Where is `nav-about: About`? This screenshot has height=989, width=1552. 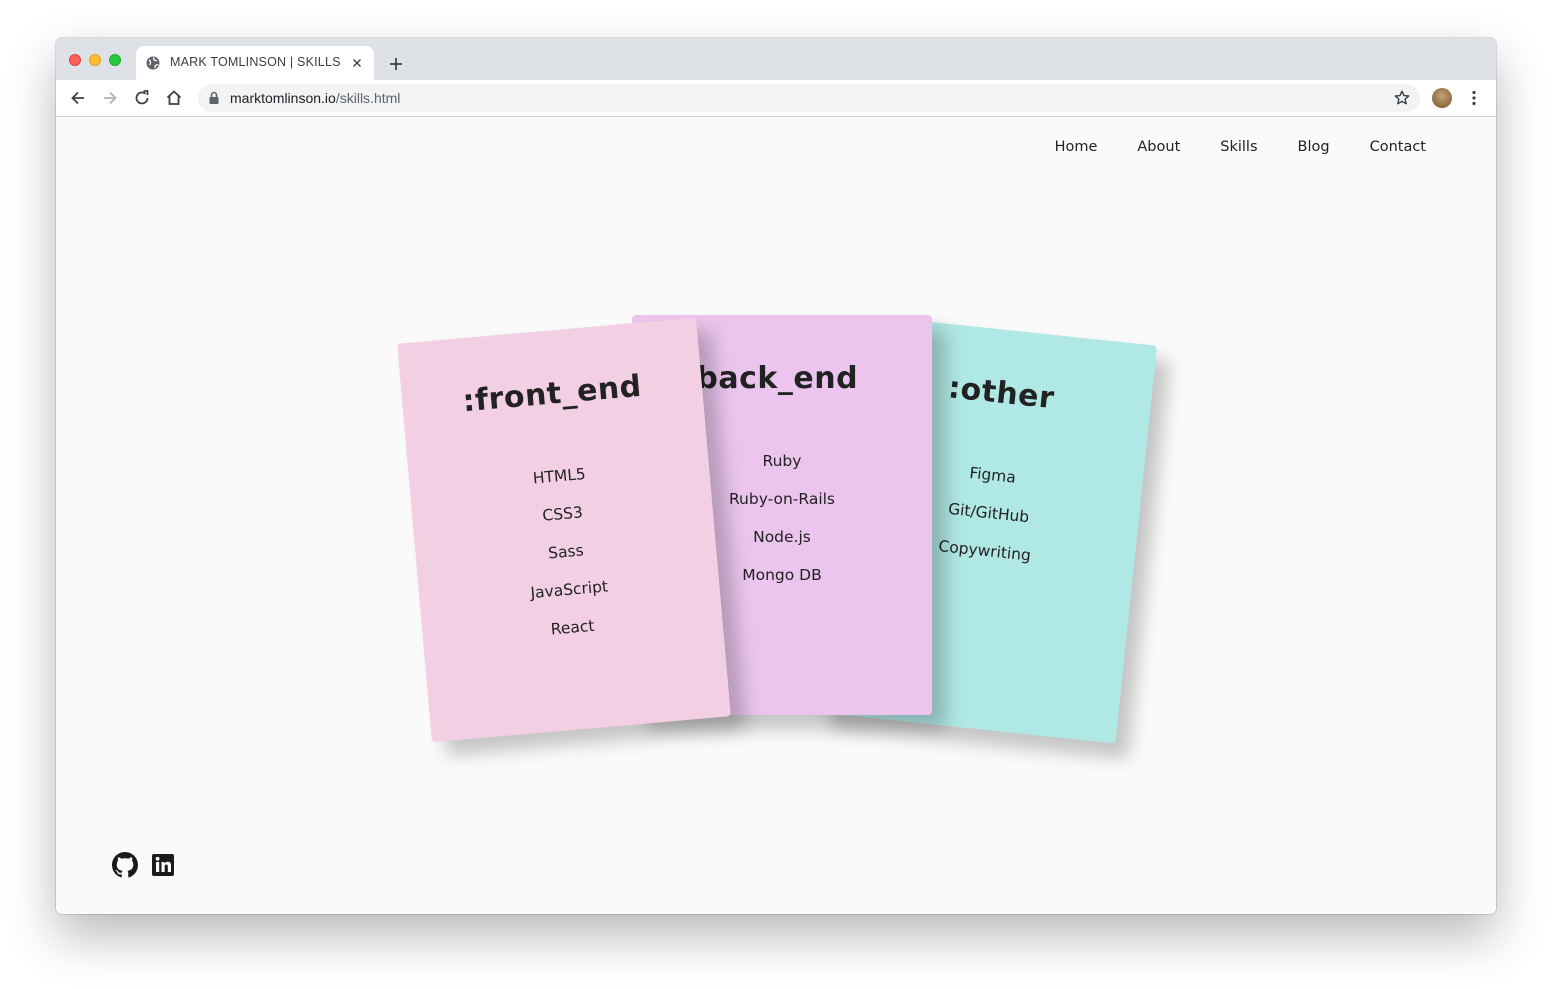 nav-about: About is located at coordinates (1158, 147).